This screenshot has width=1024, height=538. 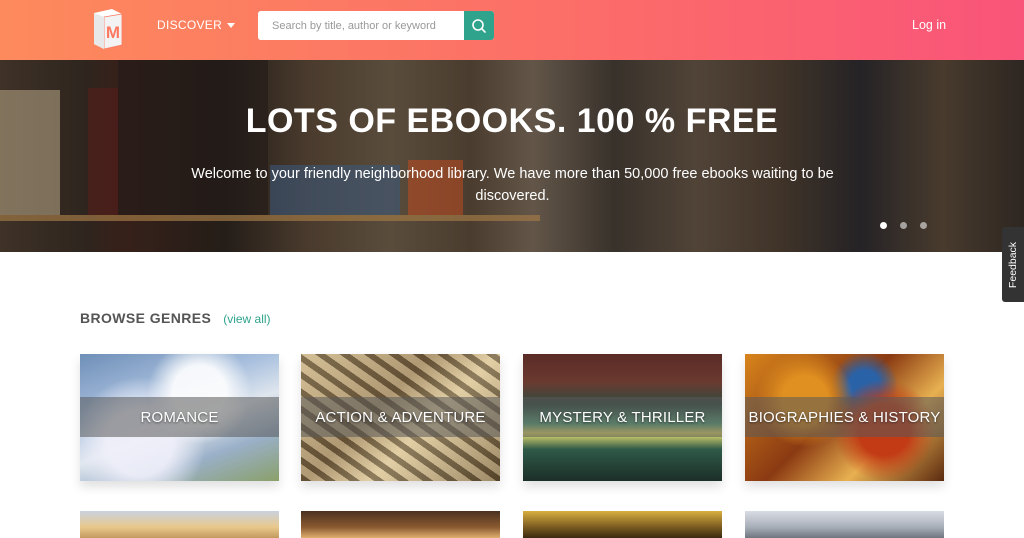 I want to click on genre-label: BIOGRAPHIES & HISTORY, so click(x=844, y=417).